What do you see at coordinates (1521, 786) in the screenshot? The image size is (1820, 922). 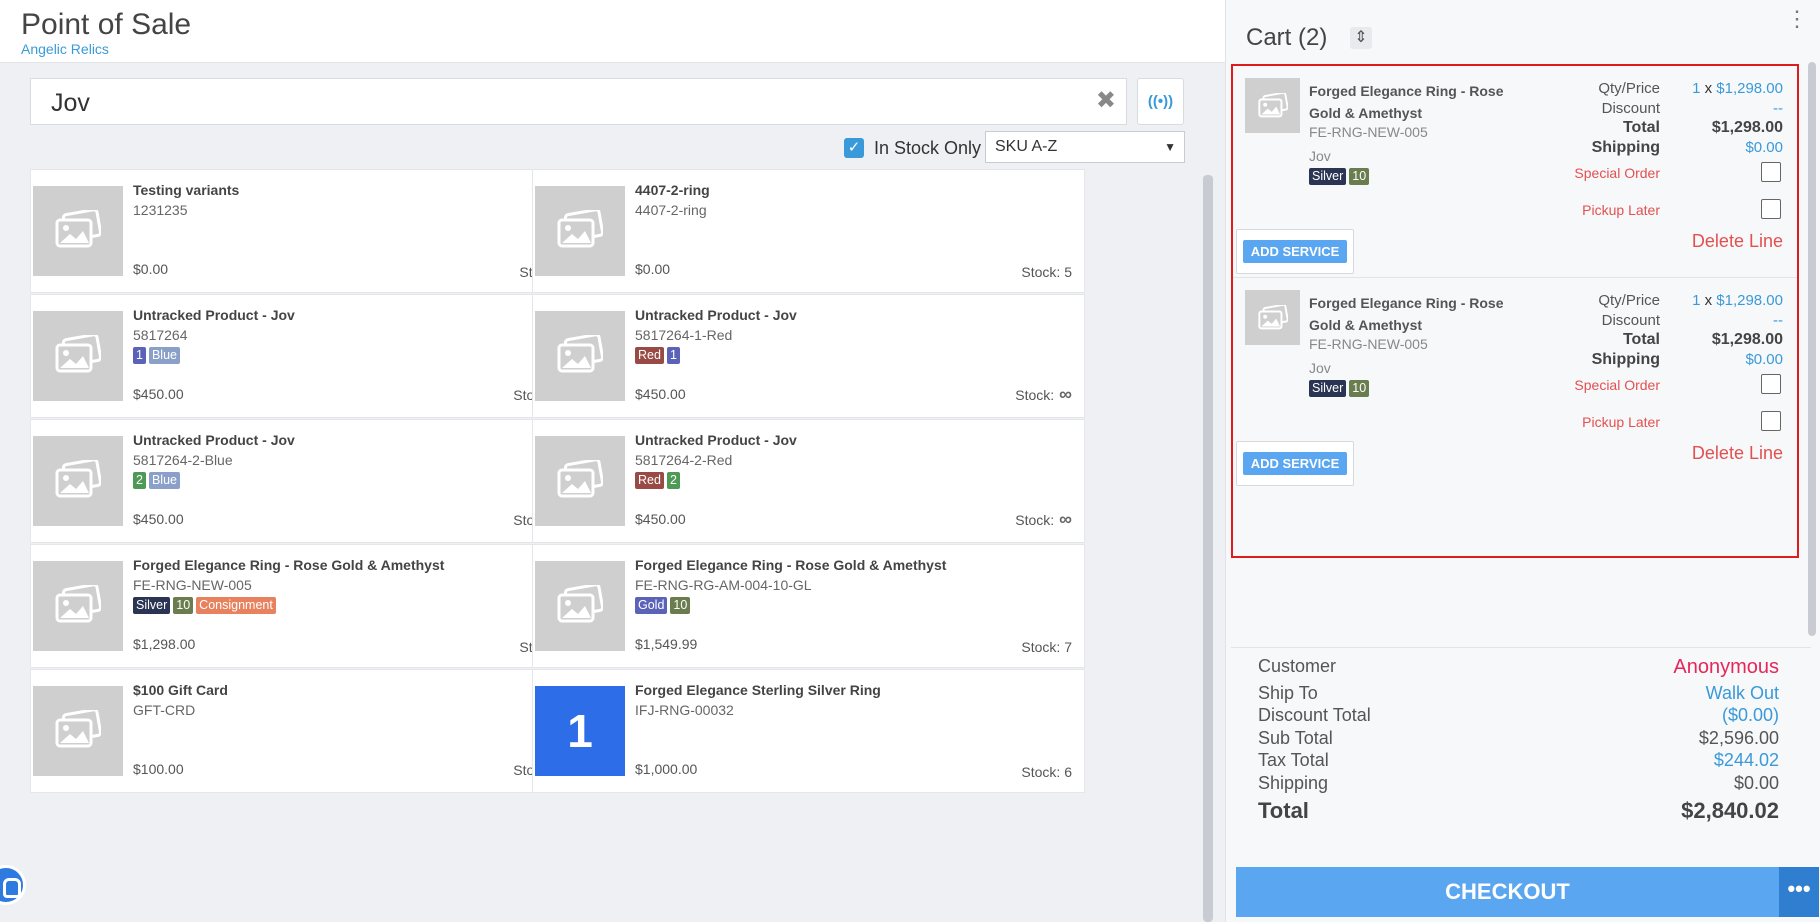 I see `shipping-row: Shipping $0.00` at bounding box center [1521, 786].